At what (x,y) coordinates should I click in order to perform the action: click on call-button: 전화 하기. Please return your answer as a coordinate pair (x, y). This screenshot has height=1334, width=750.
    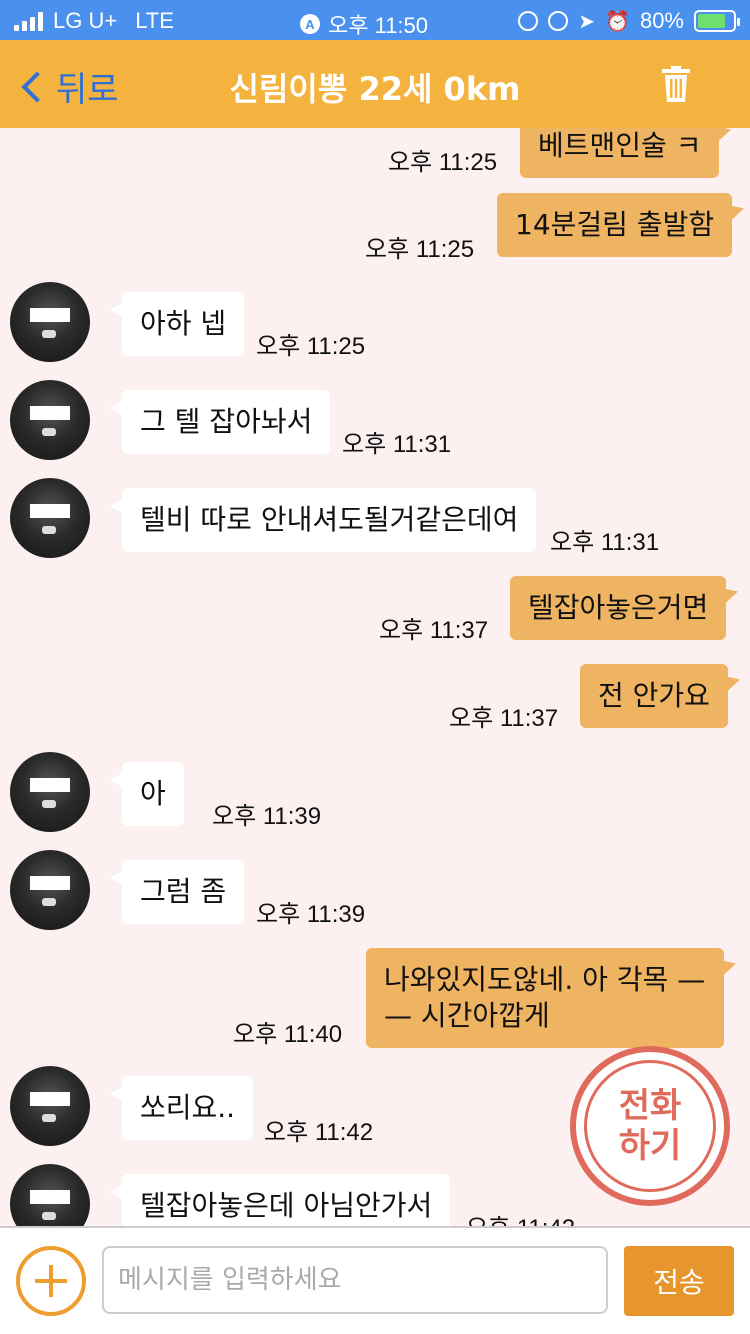
    Looking at the image, I should click on (650, 1126).